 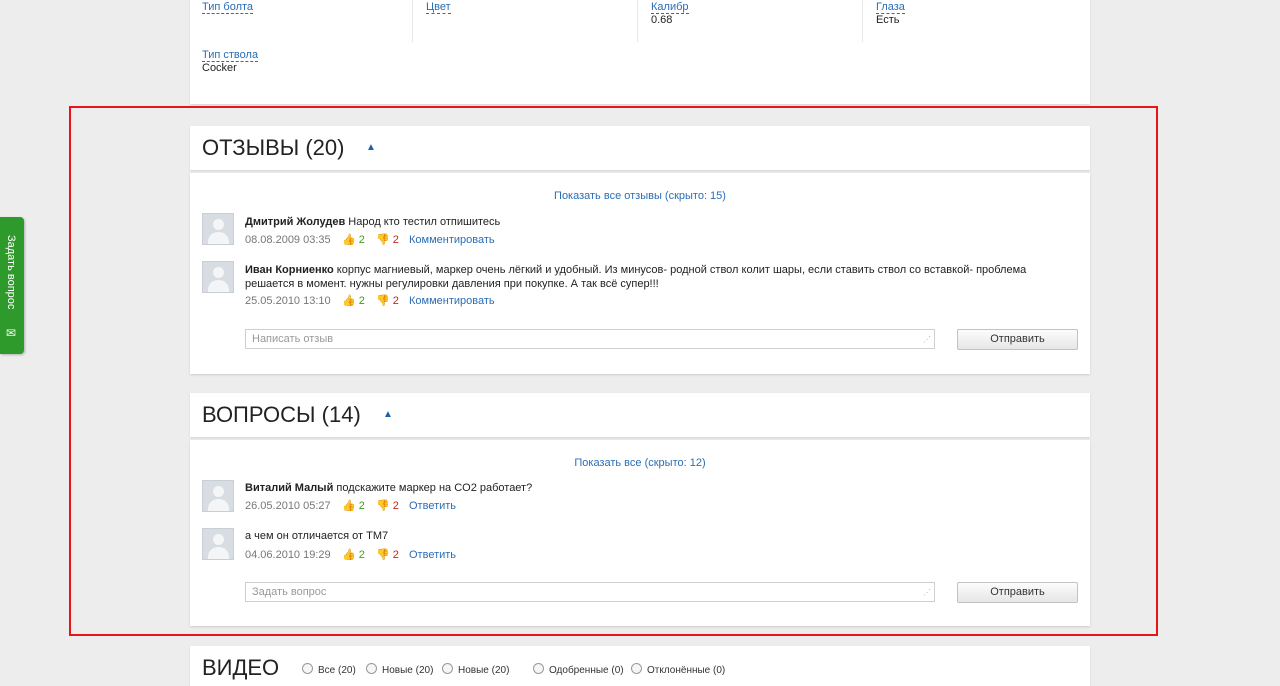 What do you see at coordinates (662, 20) in the screenshot?
I see `spec-value: 0.68` at bounding box center [662, 20].